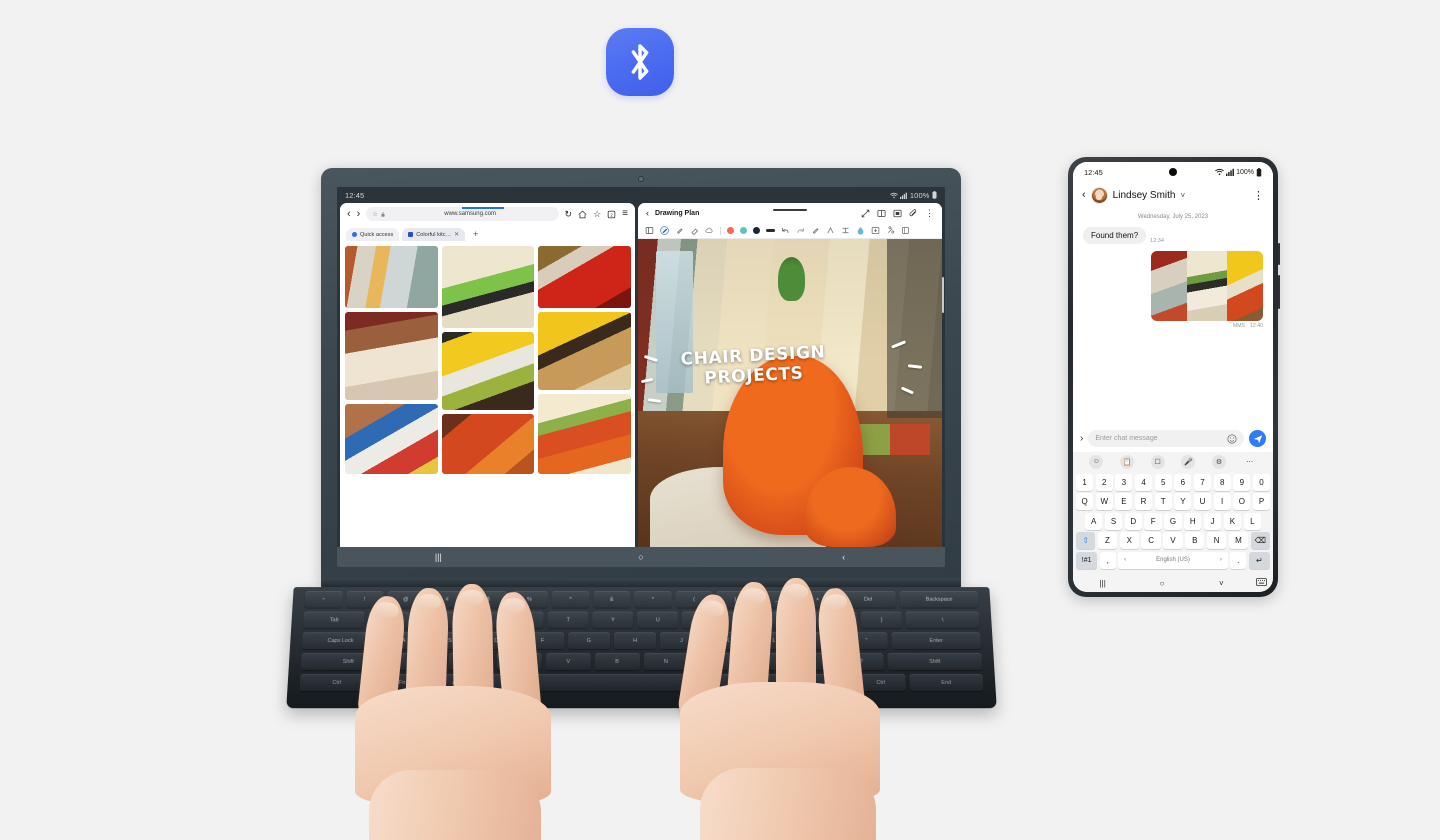 Image resolution: width=1440 pixels, height=840 pixels. What do you see at coordinates (679, 230) in the screenshot?
I see `highlighter-tool-icon` at bounding box center [679, 230].